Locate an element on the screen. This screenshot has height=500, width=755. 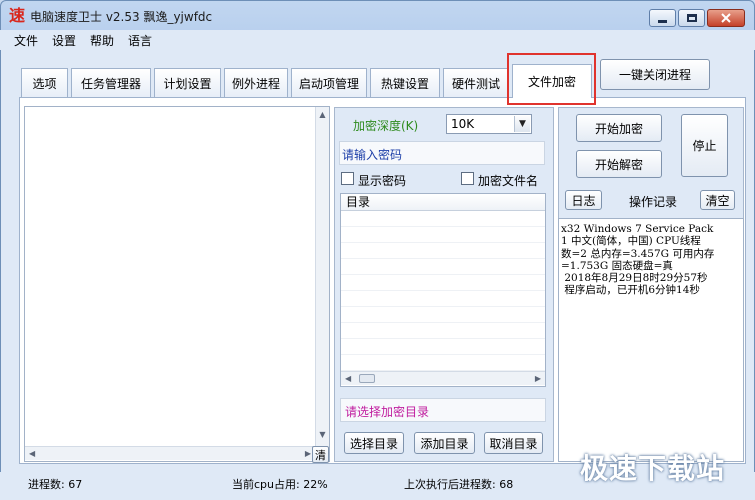
select-directory-button: 选择目录 is located at coordinates (374, 443).